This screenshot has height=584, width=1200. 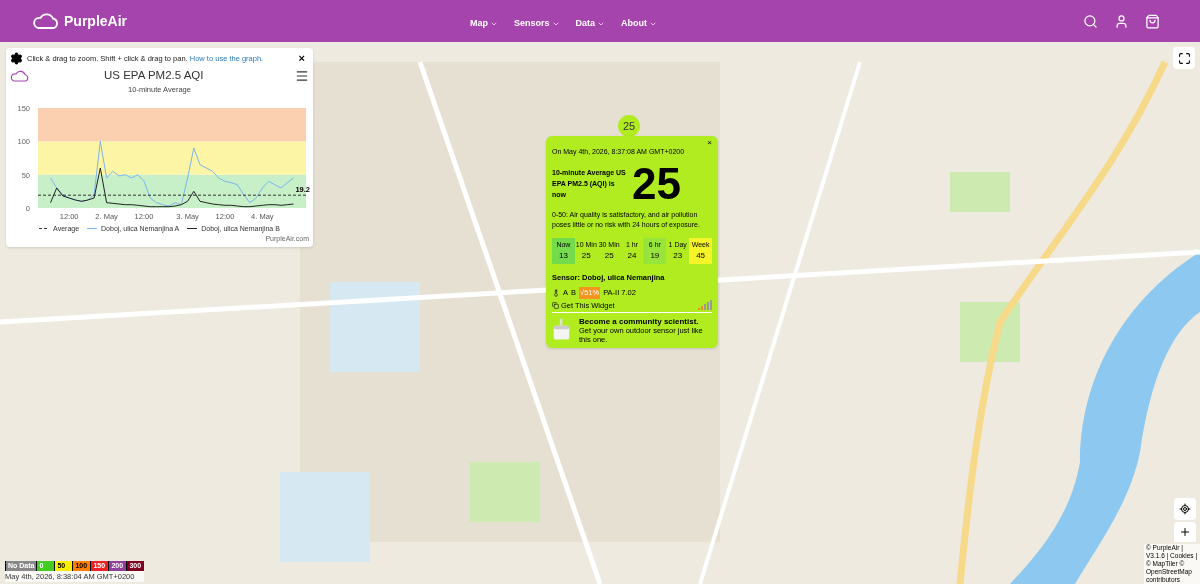 I want to click on signal-bars-icon, so click(x=705, y=305).